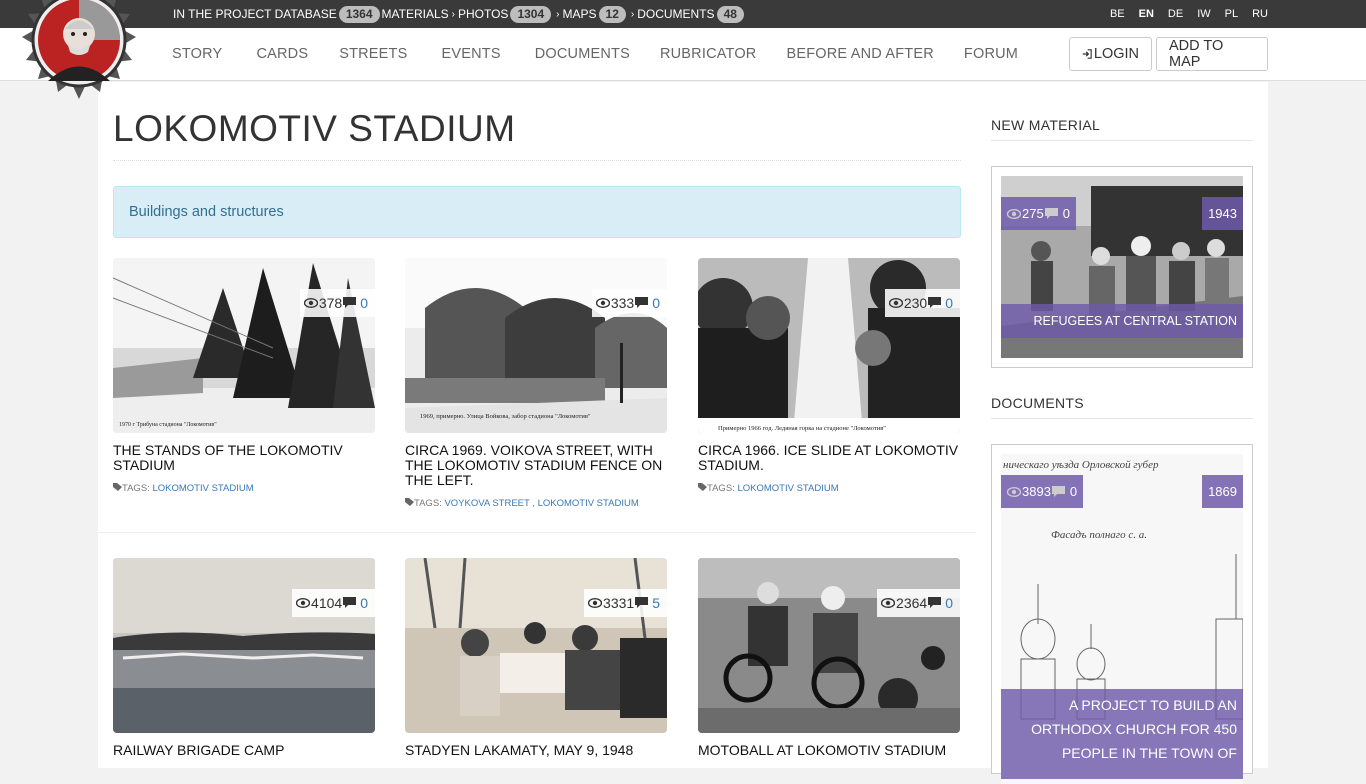  What do you see at coordinates (79, 50) in the screenshot?
I see `site-logo` at bounding box center [79, 50].